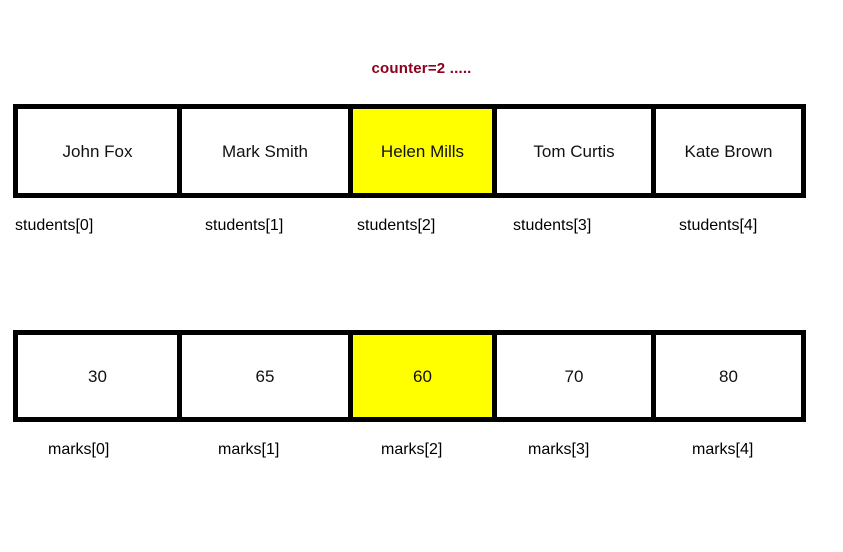  I want to click on marks-cell-2-value: 60, so click(422, 376).